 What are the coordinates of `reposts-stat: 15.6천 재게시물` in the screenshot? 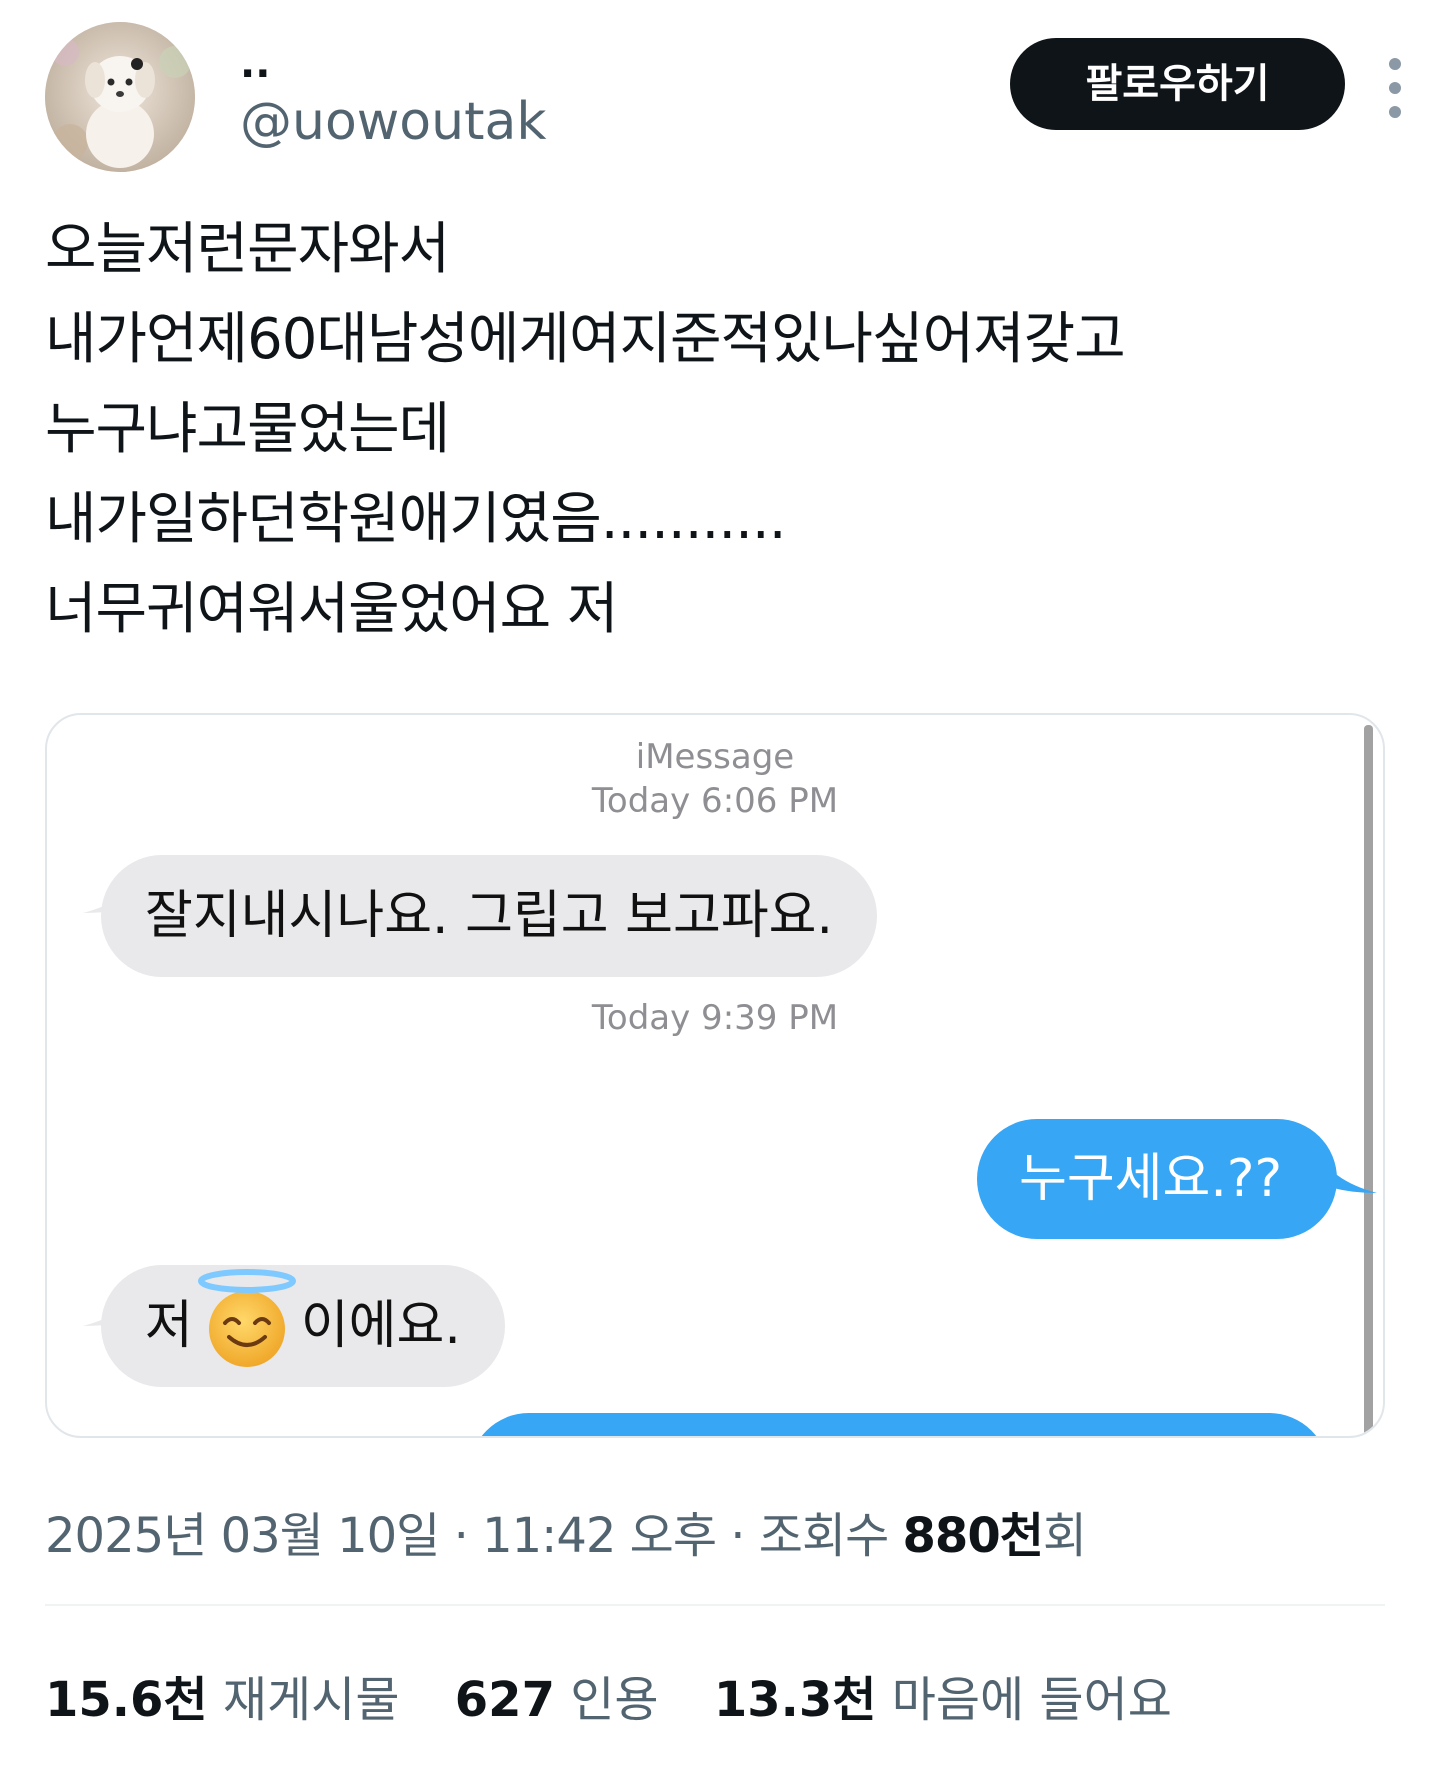 It's located at (222, 1695).